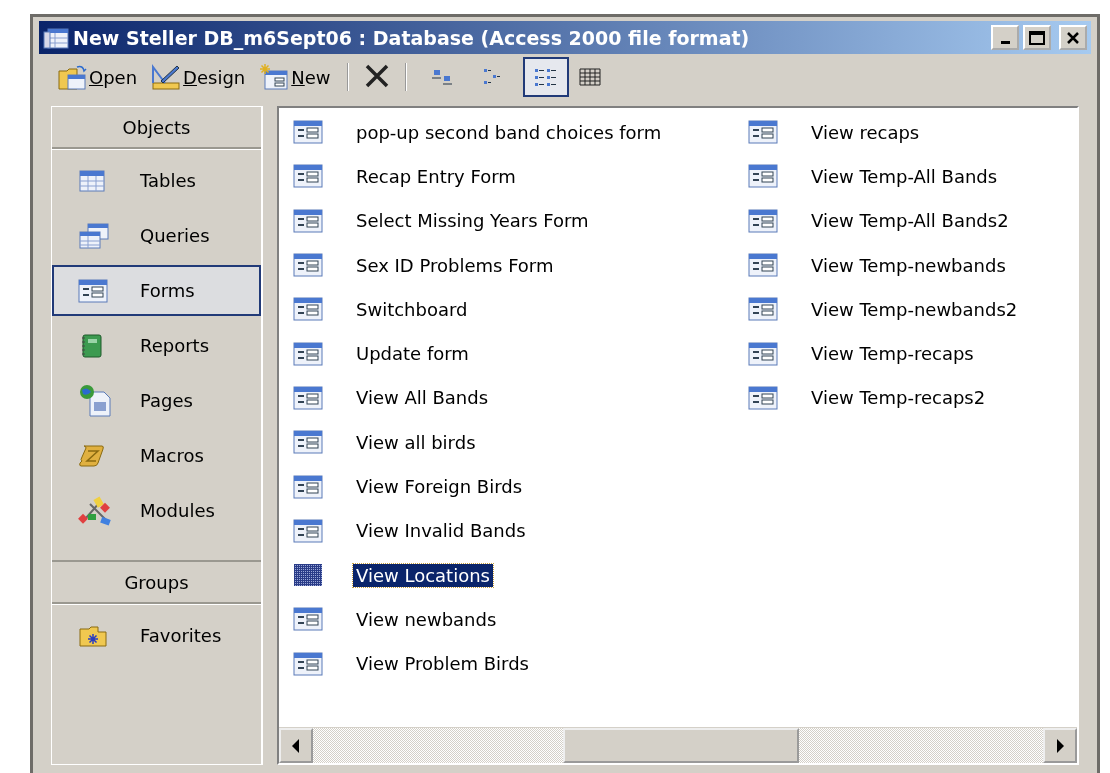 The width and height of the screenshot is (1110, 773). I want to click on sidebar-item: Queries, so click(156, 235).